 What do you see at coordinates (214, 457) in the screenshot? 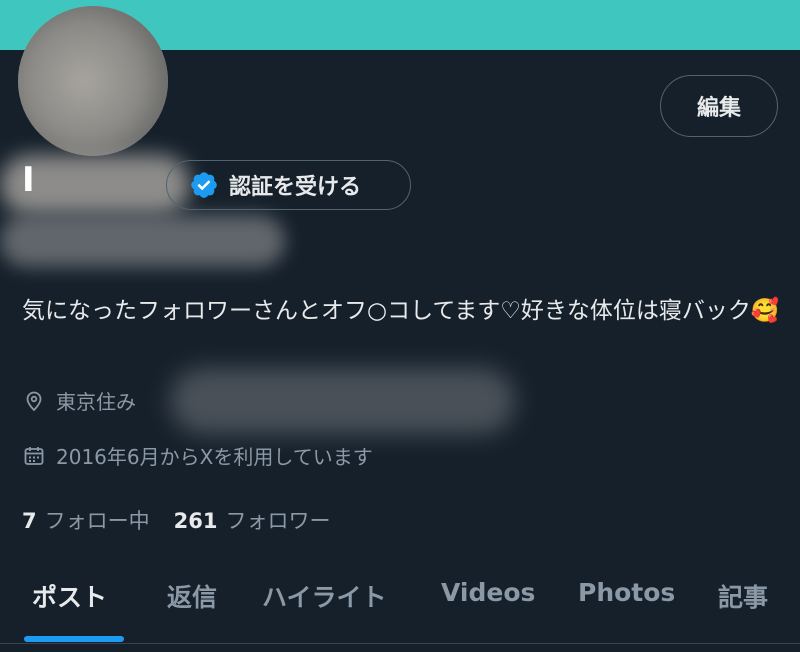
I see `join-date-text: 2016年6月からXを利用しています` at bounding box center [214, 457].